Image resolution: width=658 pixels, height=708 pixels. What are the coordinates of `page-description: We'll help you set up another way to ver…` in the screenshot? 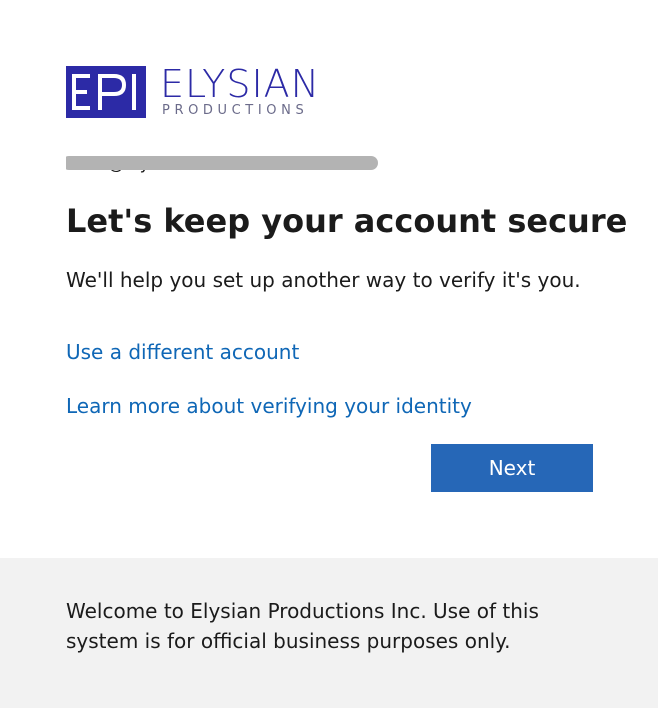 It's located at (323, 280).